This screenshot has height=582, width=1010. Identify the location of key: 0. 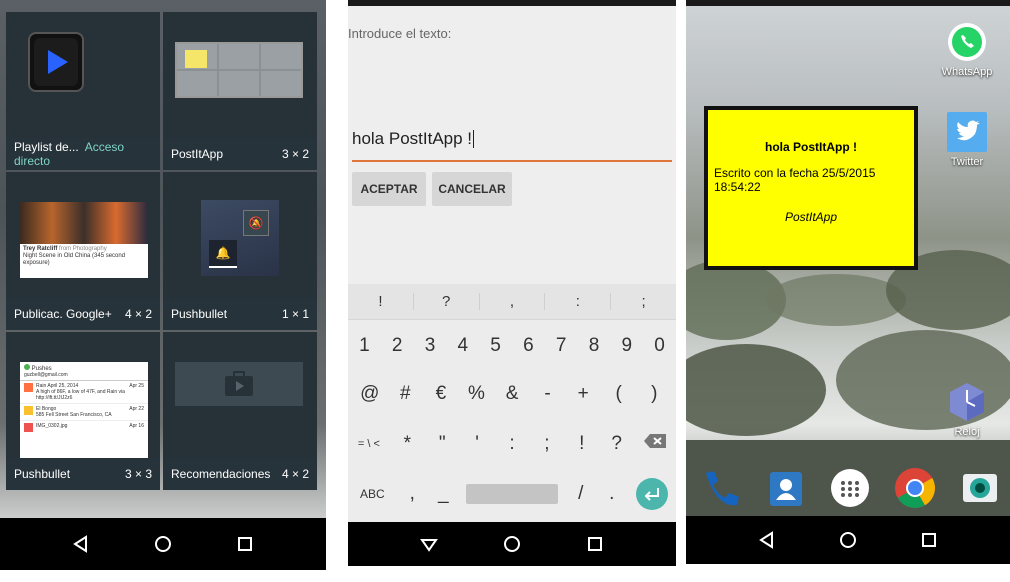
(659, 346).